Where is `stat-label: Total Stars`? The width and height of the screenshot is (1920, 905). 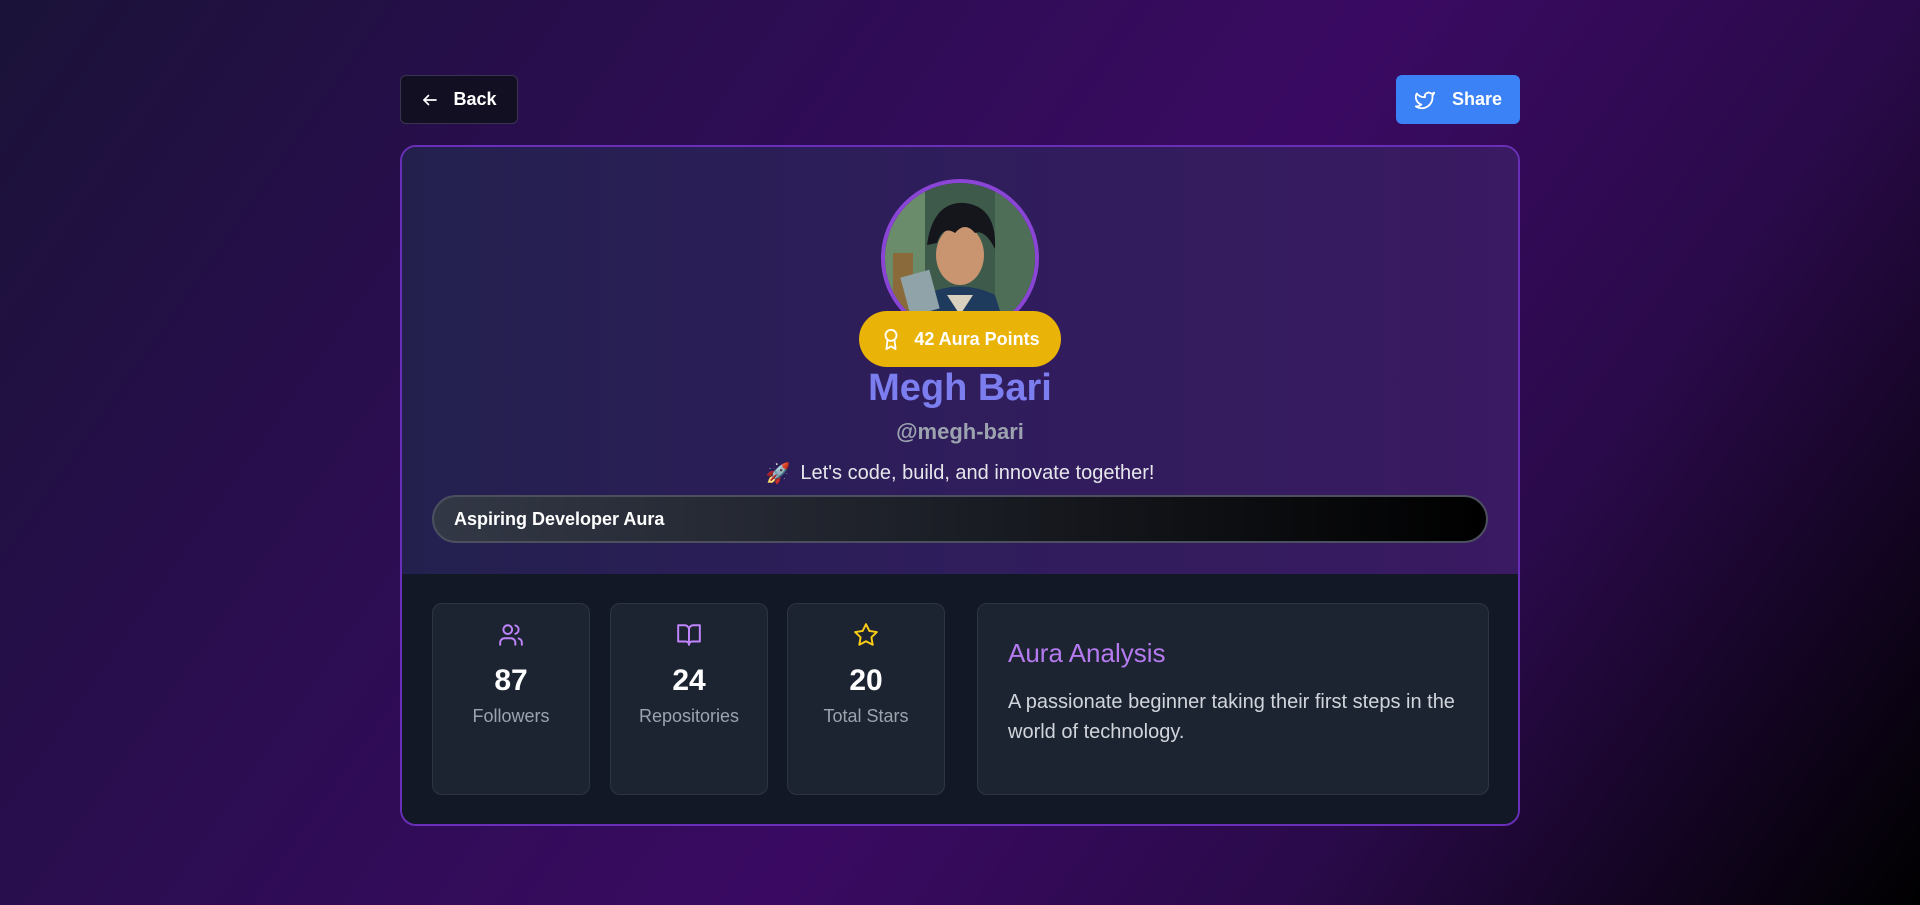
stat-label: Total Stars is located at coordinates (866, 716).